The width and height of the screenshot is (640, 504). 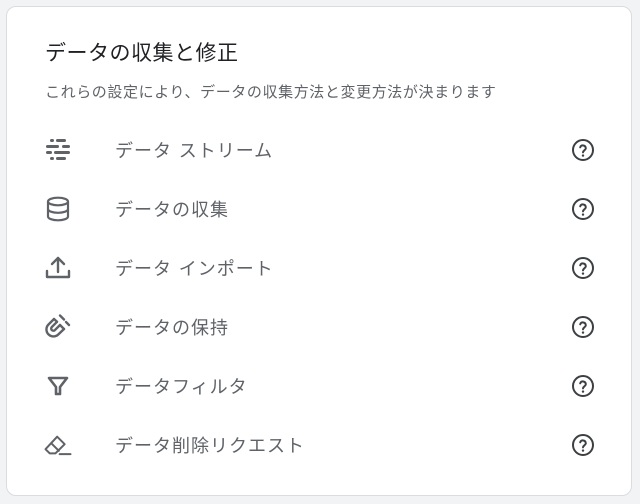 What do you see at coordinates (58, 209) in the screenshot?
I see `database-icon` at bounding box center [58, 209].